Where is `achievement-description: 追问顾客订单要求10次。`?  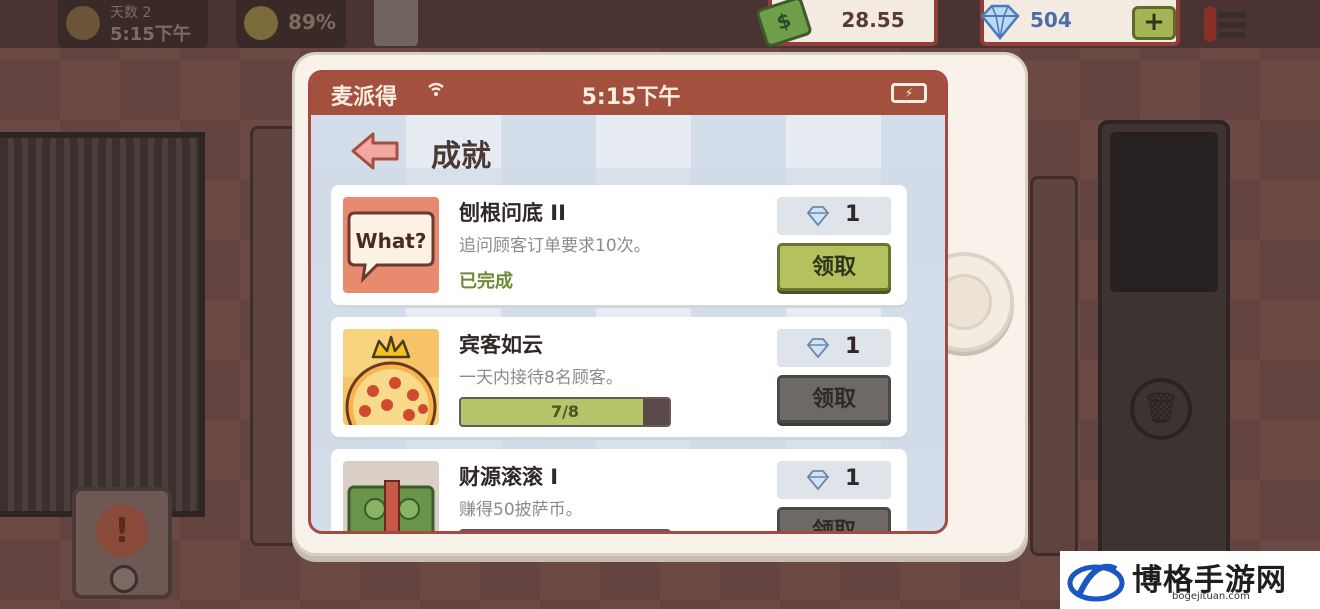 achievement-description: 追问顾客订单要求10次。 is located at coordinates (555, 246).